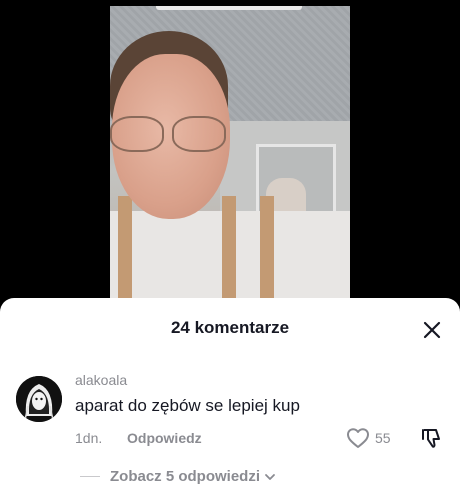 The width and height of the screenshot is (460, 500). I want to click on close-button, so click(432, 330).